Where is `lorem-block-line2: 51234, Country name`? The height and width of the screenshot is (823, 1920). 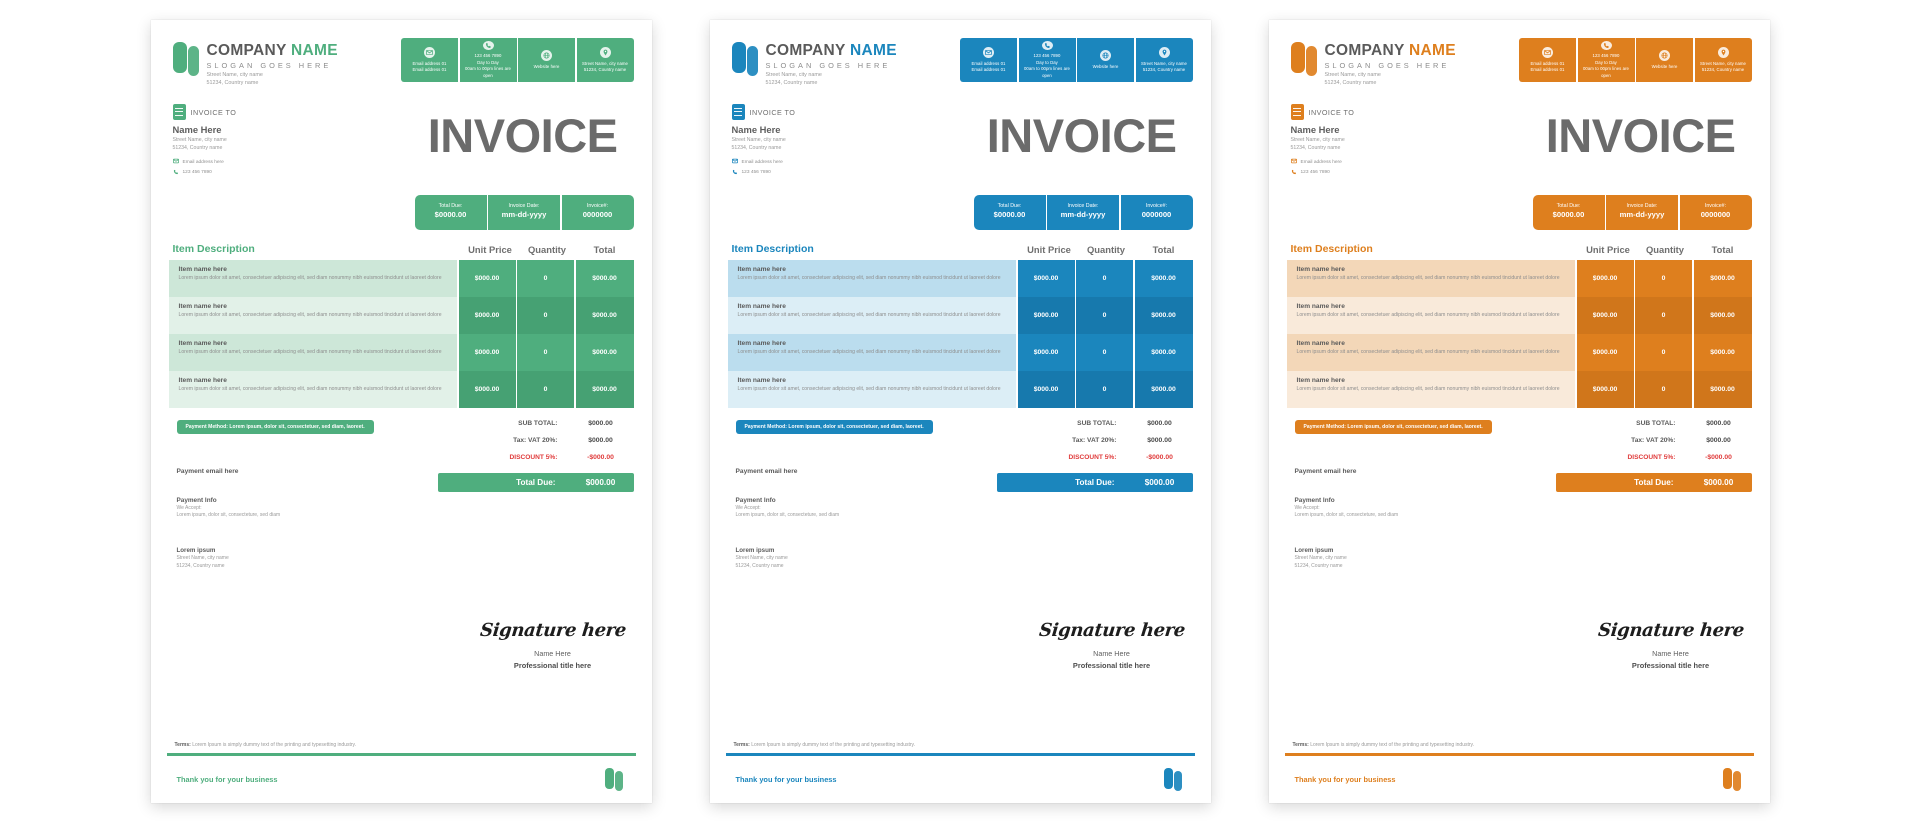
lorem-block-line2: 51234, Country name is located at coordinates (759, 565).